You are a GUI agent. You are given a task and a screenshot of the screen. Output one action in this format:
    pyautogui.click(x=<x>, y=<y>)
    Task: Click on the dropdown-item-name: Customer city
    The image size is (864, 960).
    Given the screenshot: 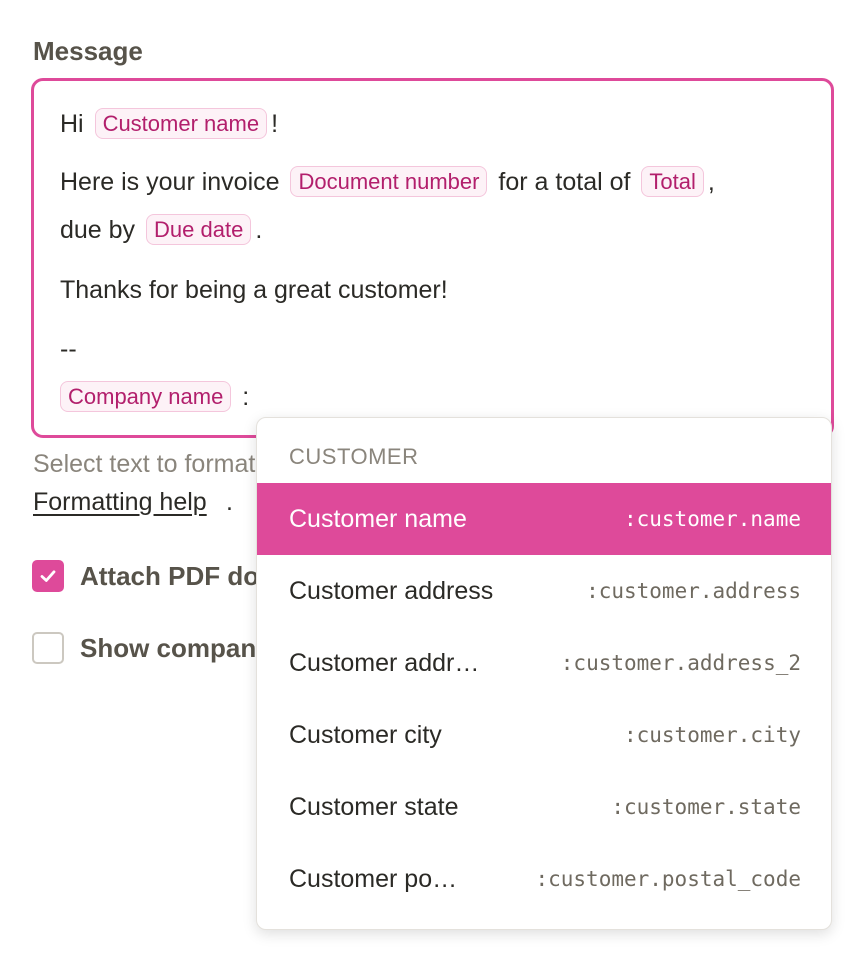 What is the action you would take?
    pyautogui.click(x=365, y=734)
    